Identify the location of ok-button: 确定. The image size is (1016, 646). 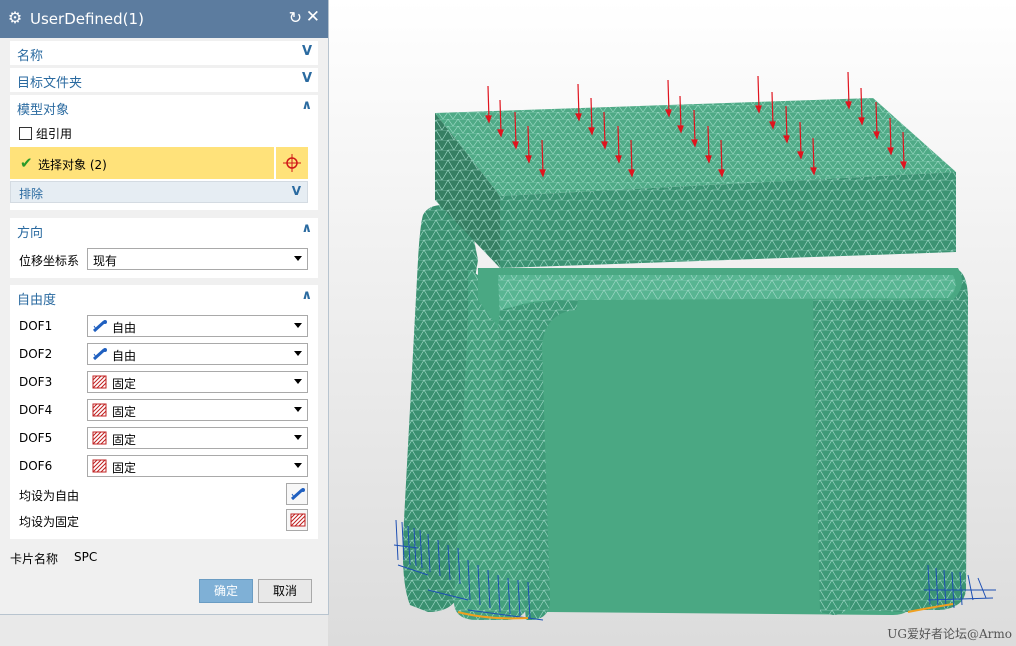
(226, 591).